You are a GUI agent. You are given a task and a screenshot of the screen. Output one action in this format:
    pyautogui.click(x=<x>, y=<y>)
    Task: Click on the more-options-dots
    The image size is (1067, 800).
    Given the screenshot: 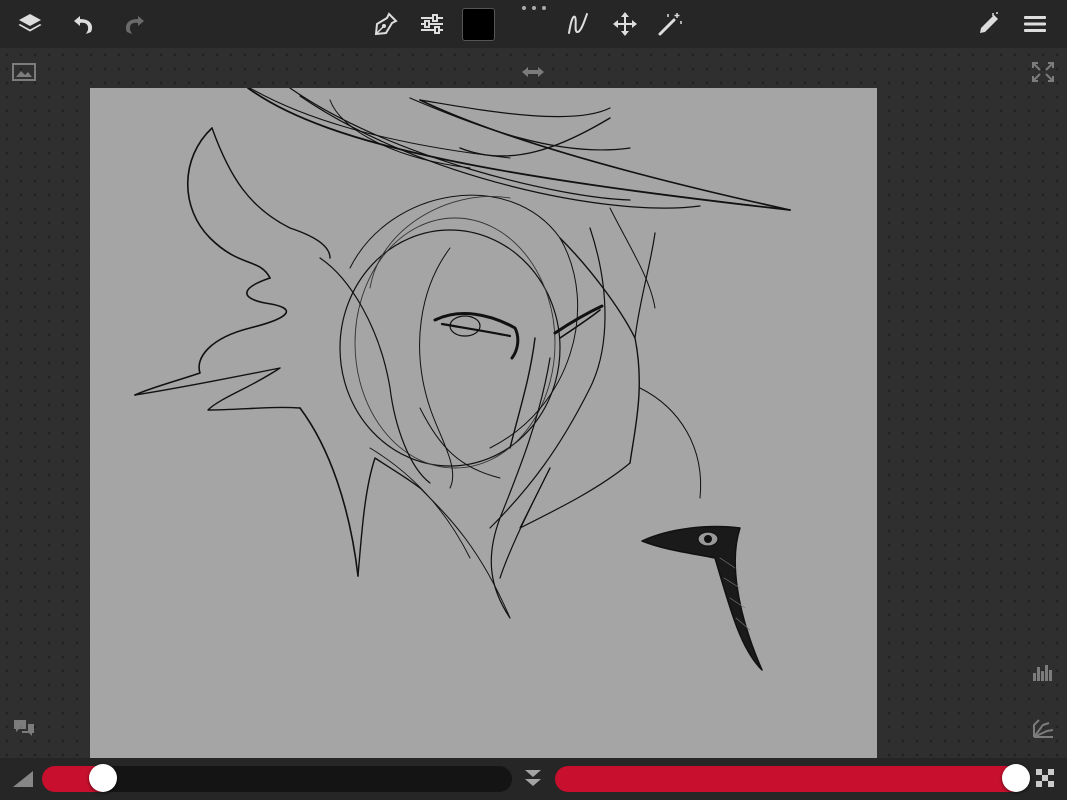 What is the action you would take?
    pyautogui.click(x=534, y=8)
    